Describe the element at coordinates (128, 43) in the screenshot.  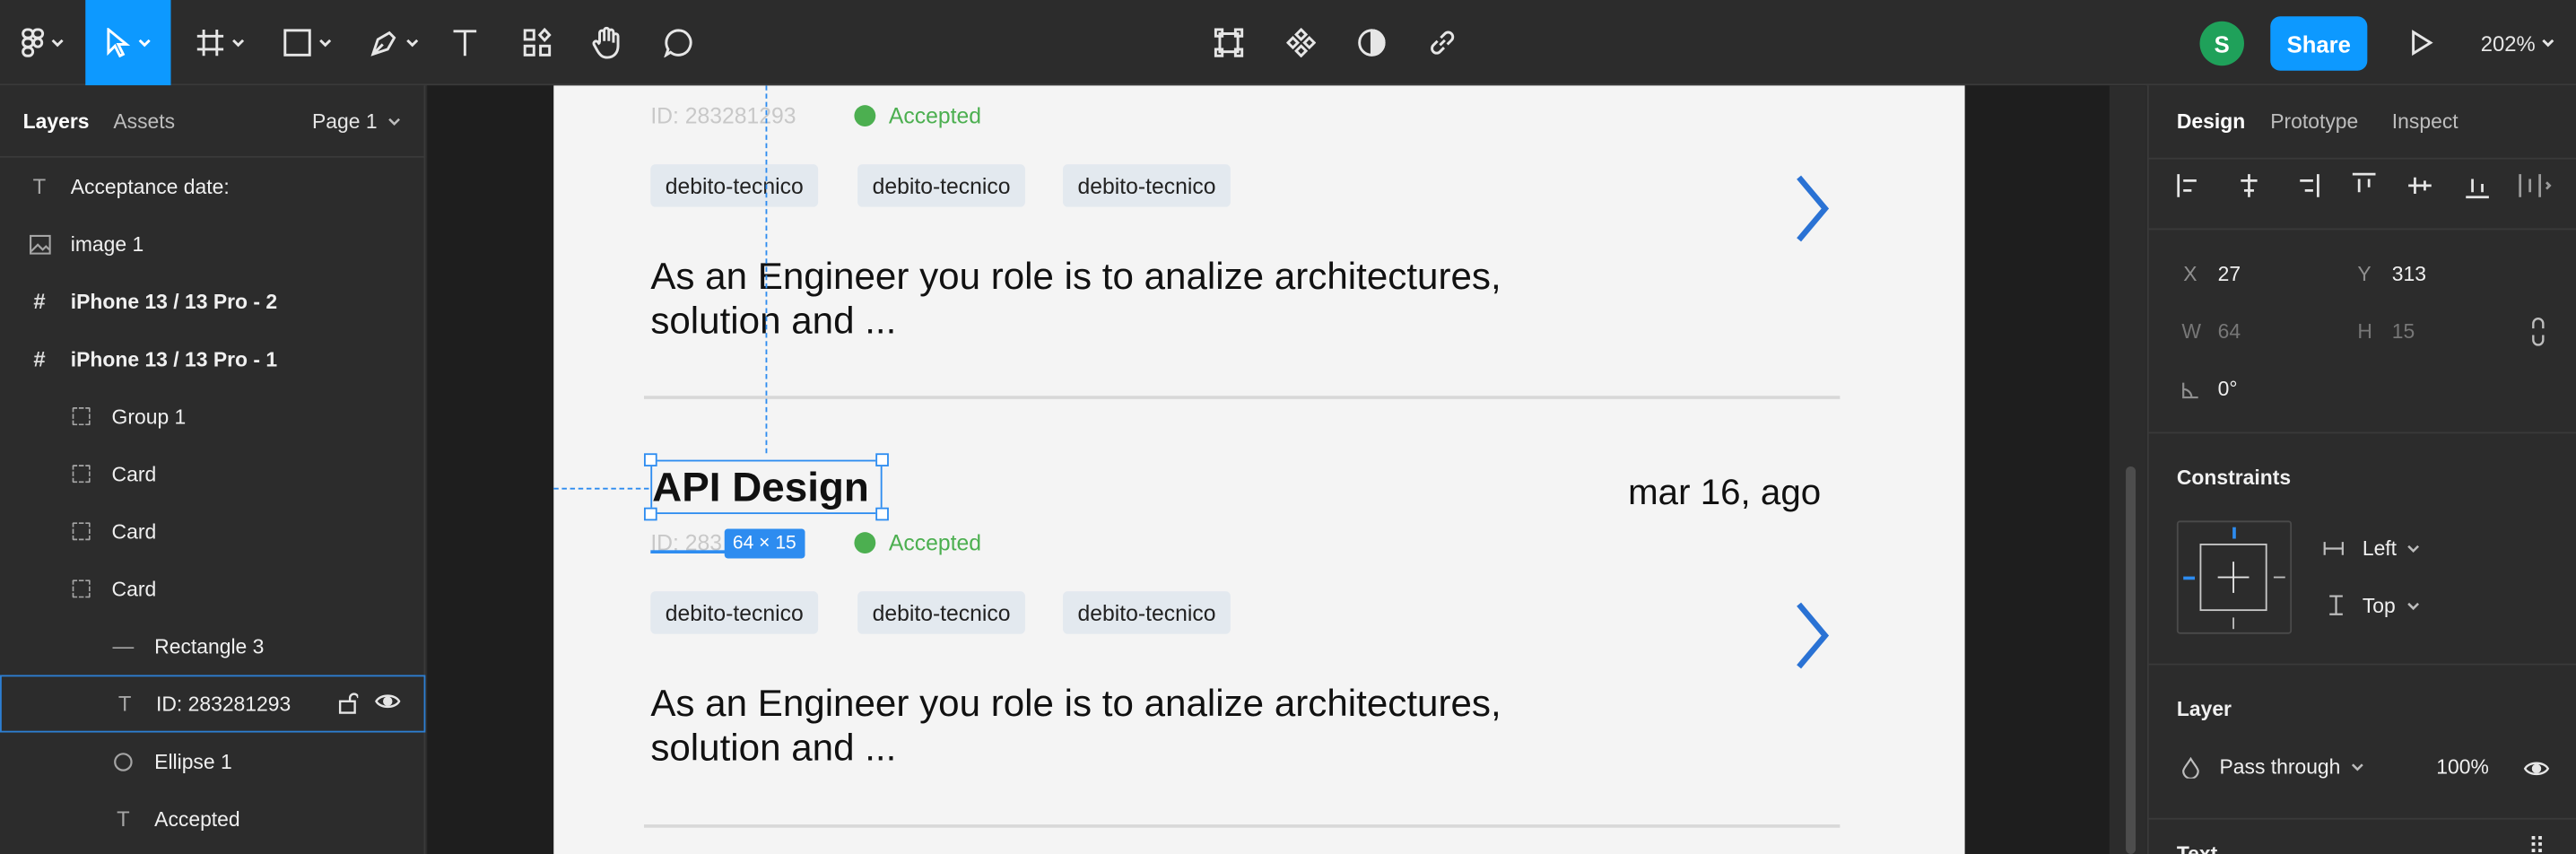
I see `move-tool-button` at that location.